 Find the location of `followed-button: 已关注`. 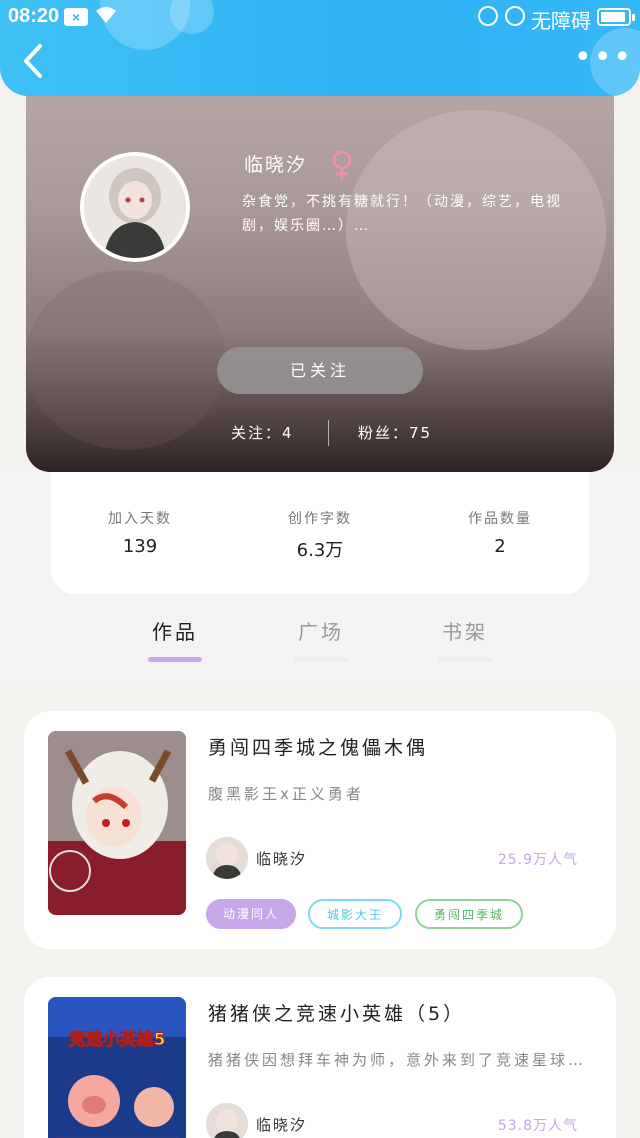

followed-button: 已关注 is located at coordinates (320, 370).